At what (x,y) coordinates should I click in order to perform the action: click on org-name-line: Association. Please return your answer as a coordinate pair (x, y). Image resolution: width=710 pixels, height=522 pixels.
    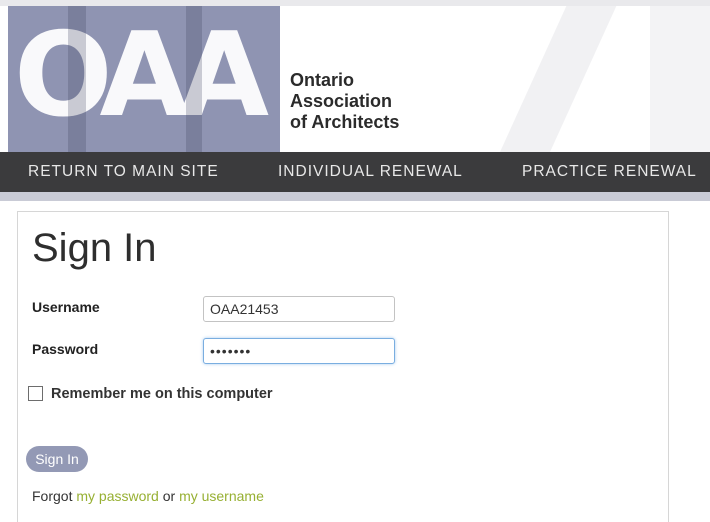
    Looking at the image, I should click on (341, 101).